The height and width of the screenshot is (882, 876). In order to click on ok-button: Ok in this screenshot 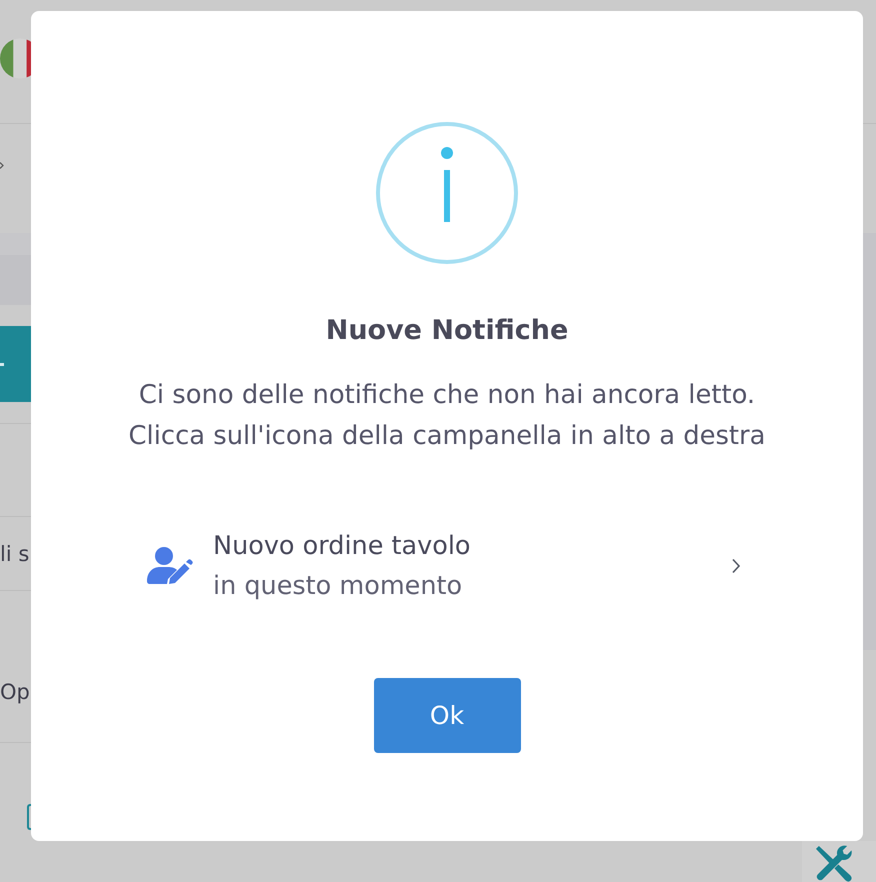, I will do `click(447, 715)`.